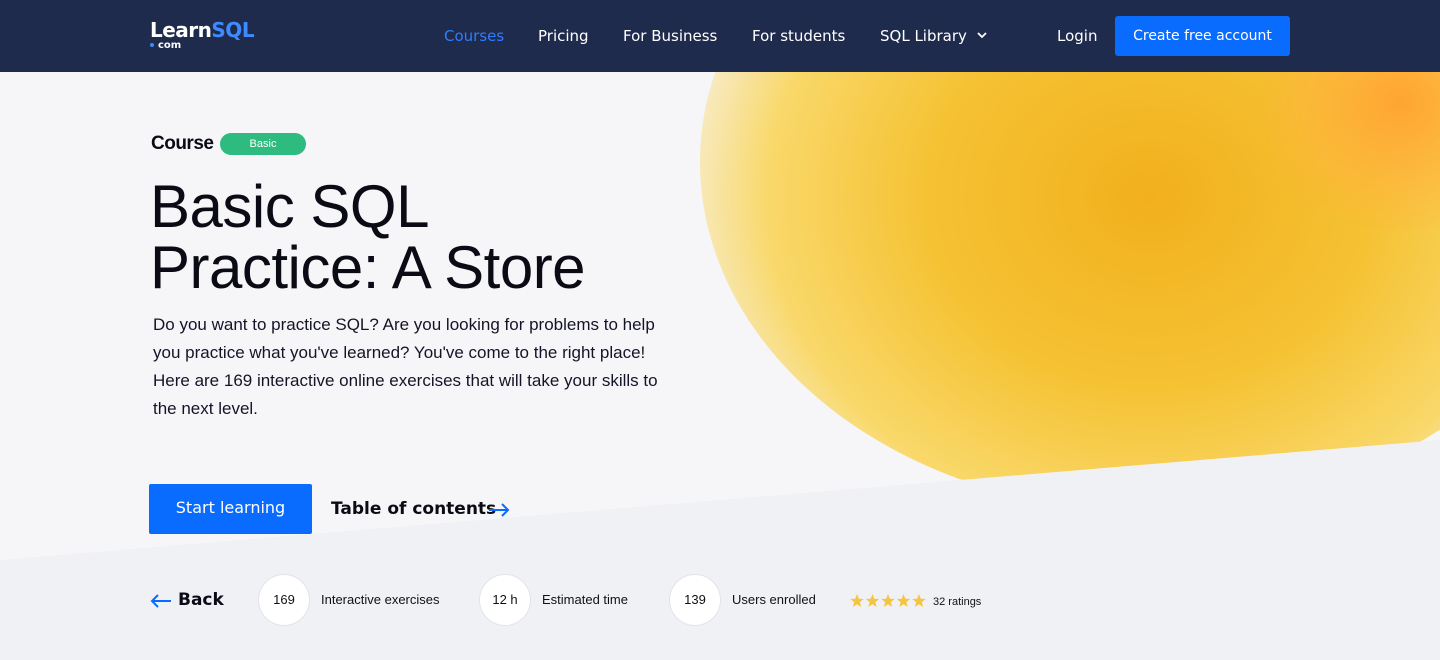 The height and width of the screenshot is (660, 1440). Describe the element at coordinates (263, 144) in the screenshot. I see `level-badge: Basic` at that location.